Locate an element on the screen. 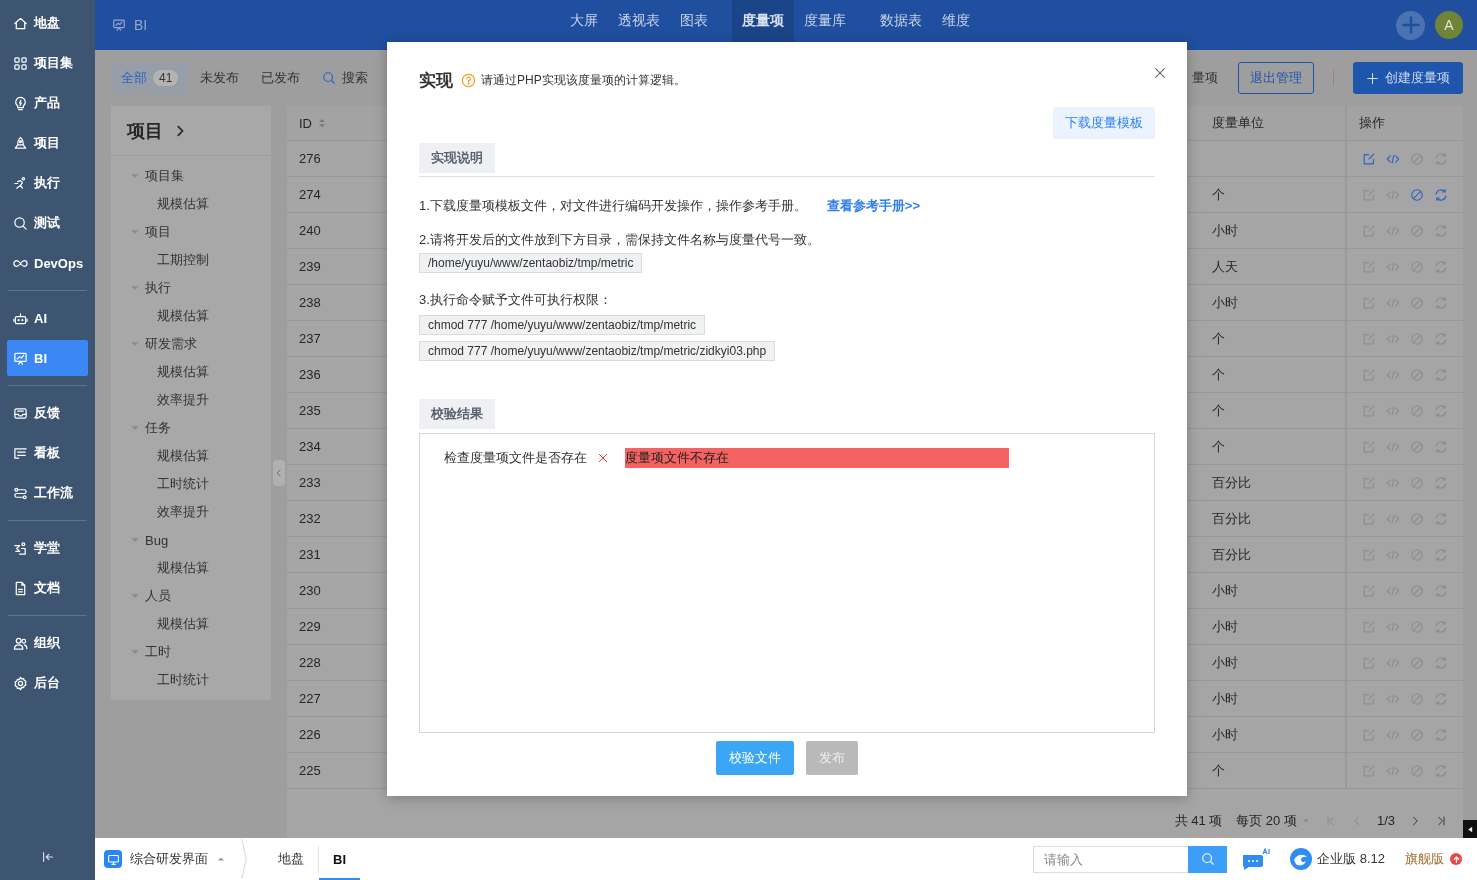 Image resolution: width=1477 pixels, height=880 pixels. nav-item: 反馈 is located at coordinates (47, 413).